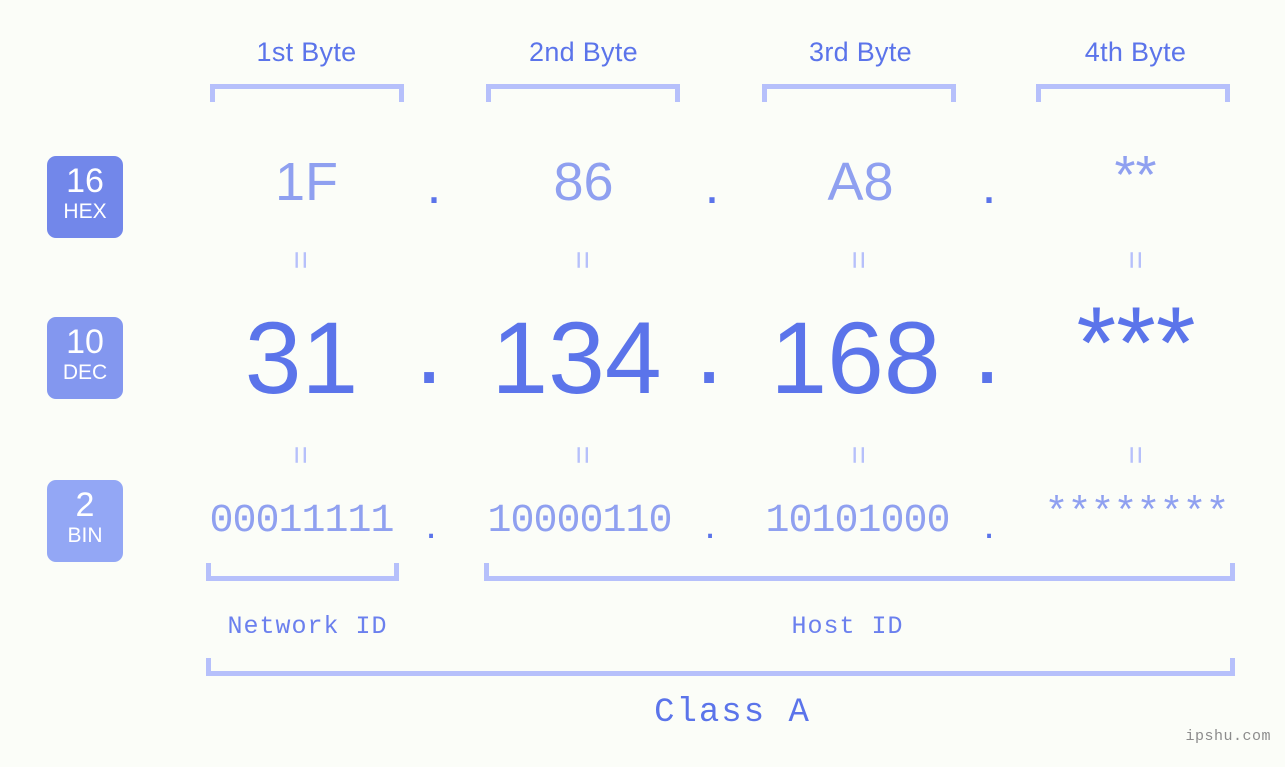 The width and height of the screenshot is (1285, 767). What do you see at coordinates (306, 182) in the screenshot?
I see `hex-byte-1: 1F` at bounding box center [306, 182].